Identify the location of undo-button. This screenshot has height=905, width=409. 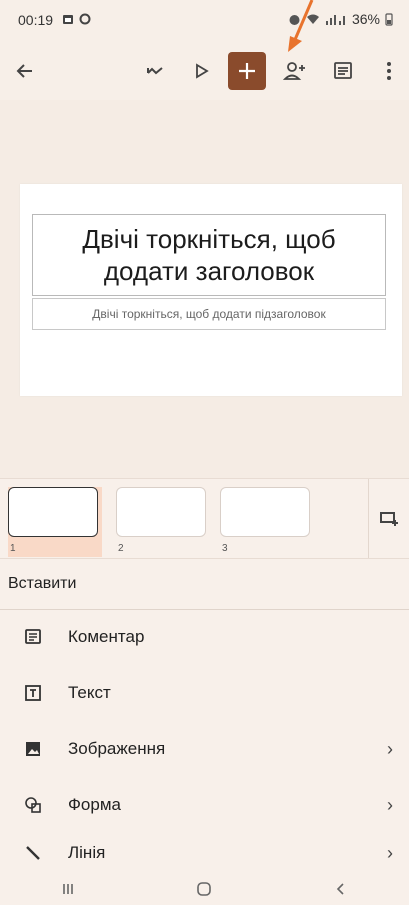
(155, 71).